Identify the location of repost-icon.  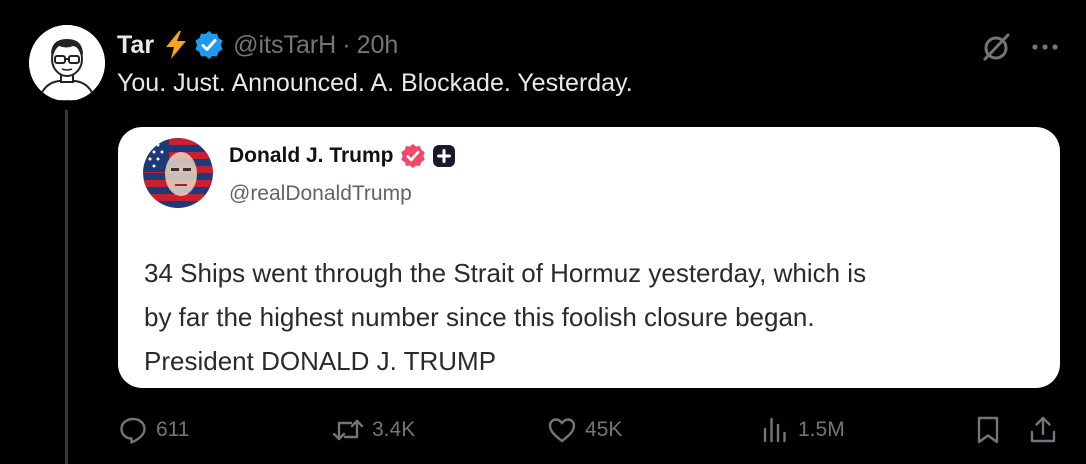
(348, 430).